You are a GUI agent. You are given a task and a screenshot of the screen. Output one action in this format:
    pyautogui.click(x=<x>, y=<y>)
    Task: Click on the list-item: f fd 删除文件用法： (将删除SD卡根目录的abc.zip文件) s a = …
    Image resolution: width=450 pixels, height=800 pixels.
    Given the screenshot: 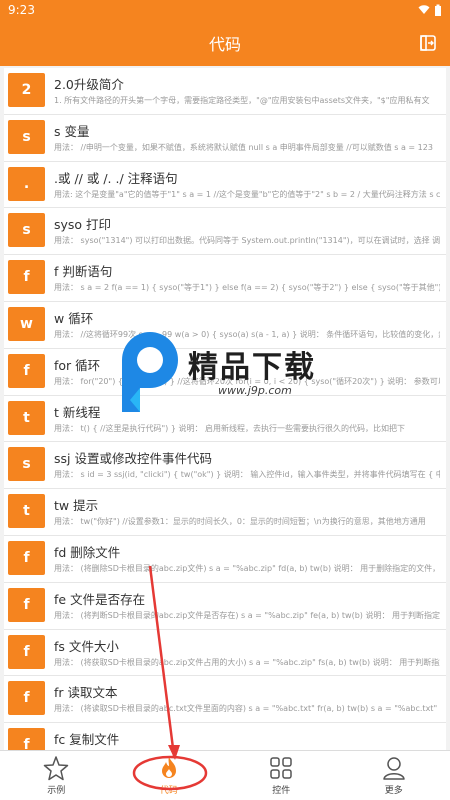 What is the action you would take?
    pyautogui.click(x=225, y=559)
    